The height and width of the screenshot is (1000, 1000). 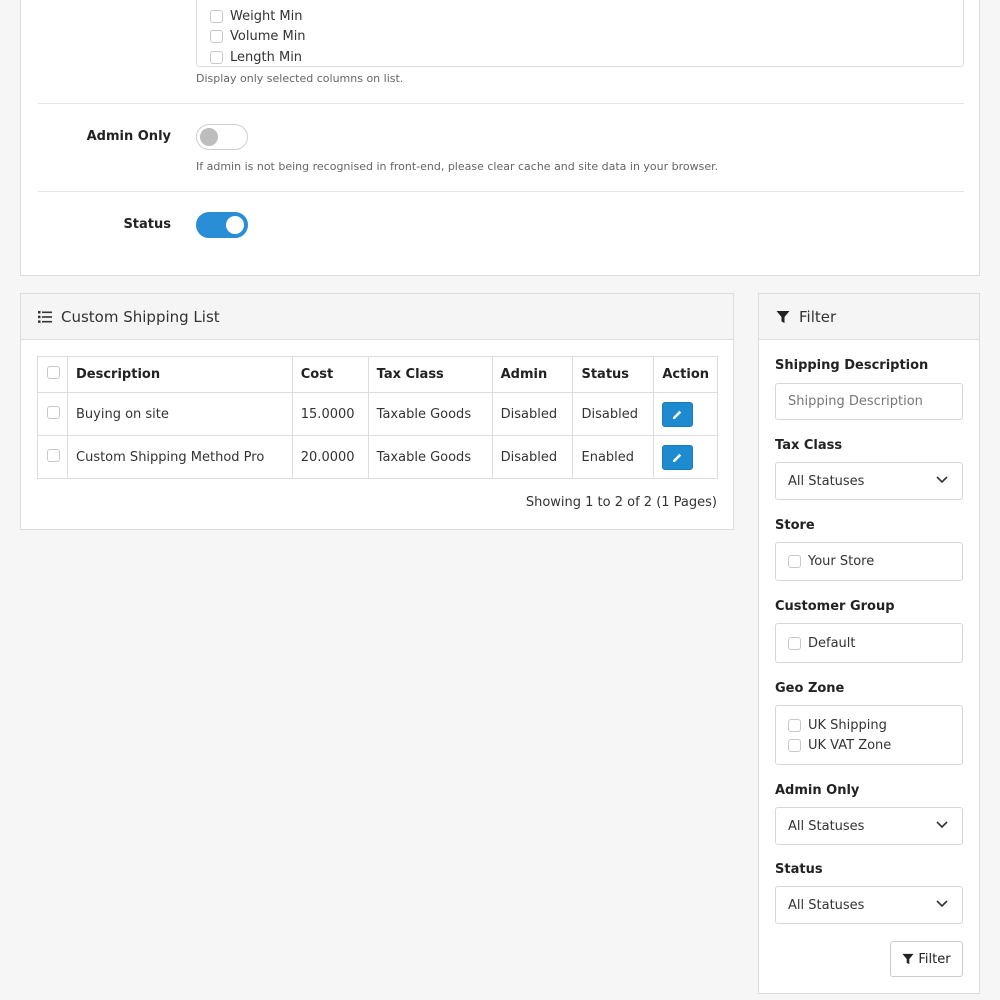 I want to click on cell-description: Buying on site, so click(x=180, y=414).